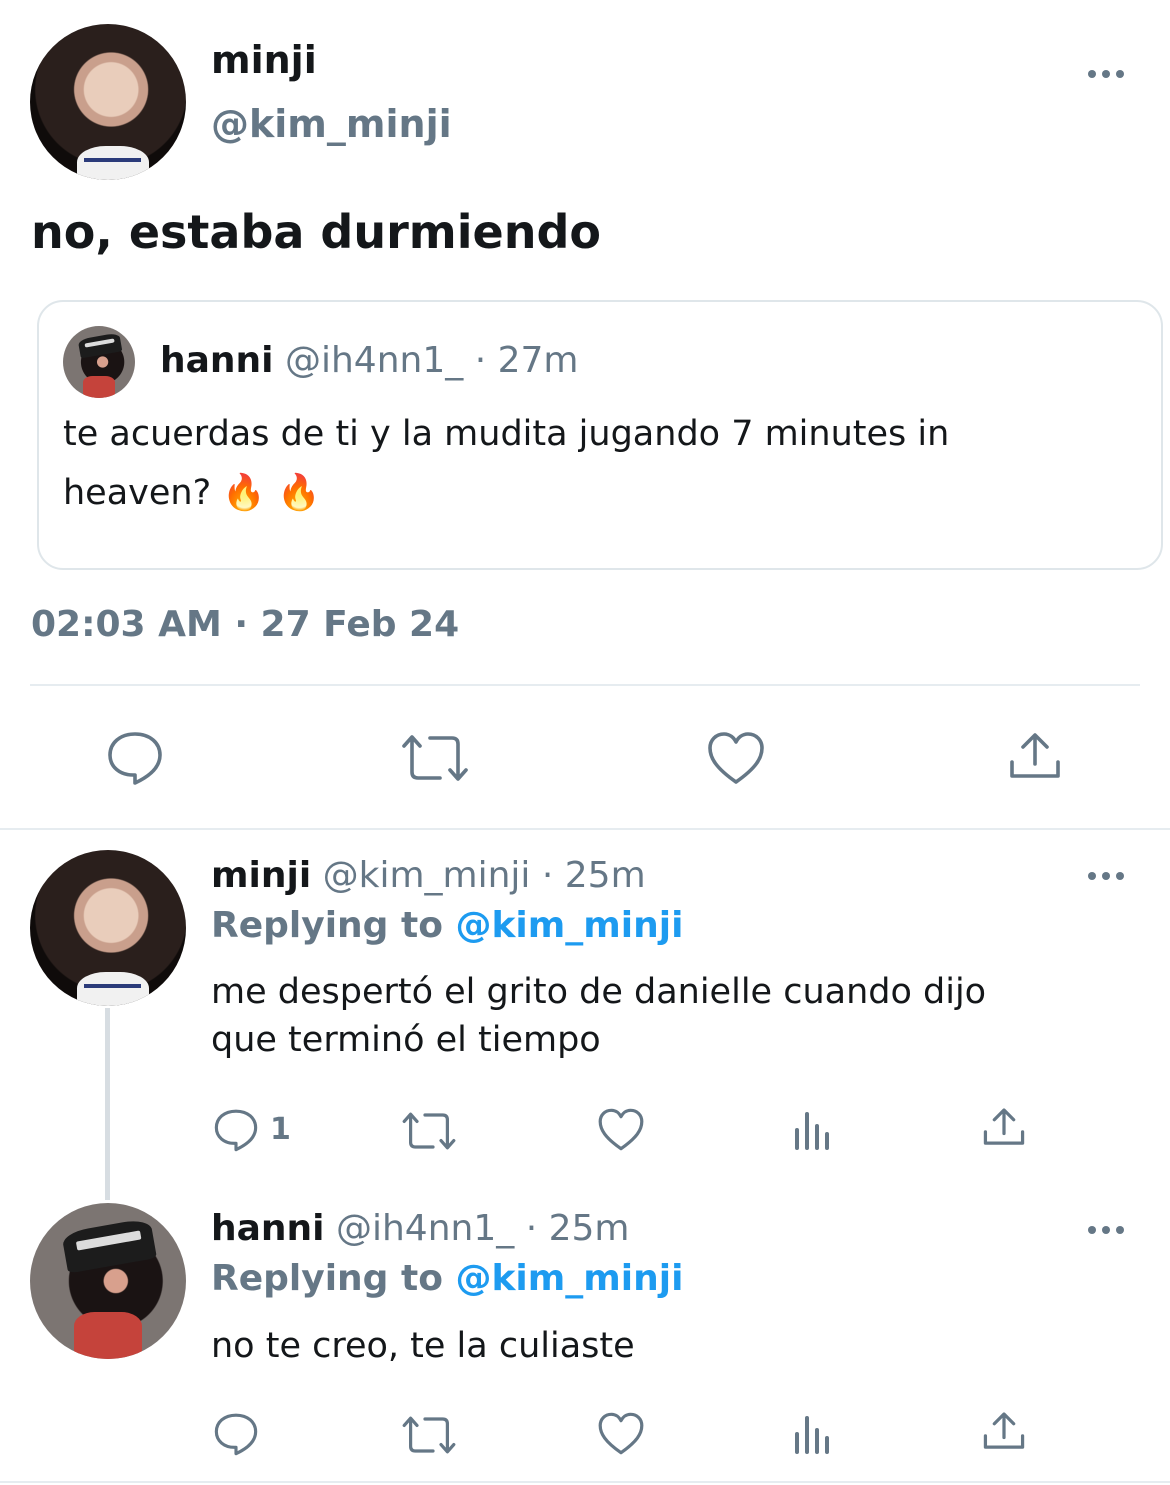 The height and width of the screenshot is (1485, 1170). What do you see at coordinates (585, 829) in the screenshot?
I see `section-divider` at bounding box center [585, 829].